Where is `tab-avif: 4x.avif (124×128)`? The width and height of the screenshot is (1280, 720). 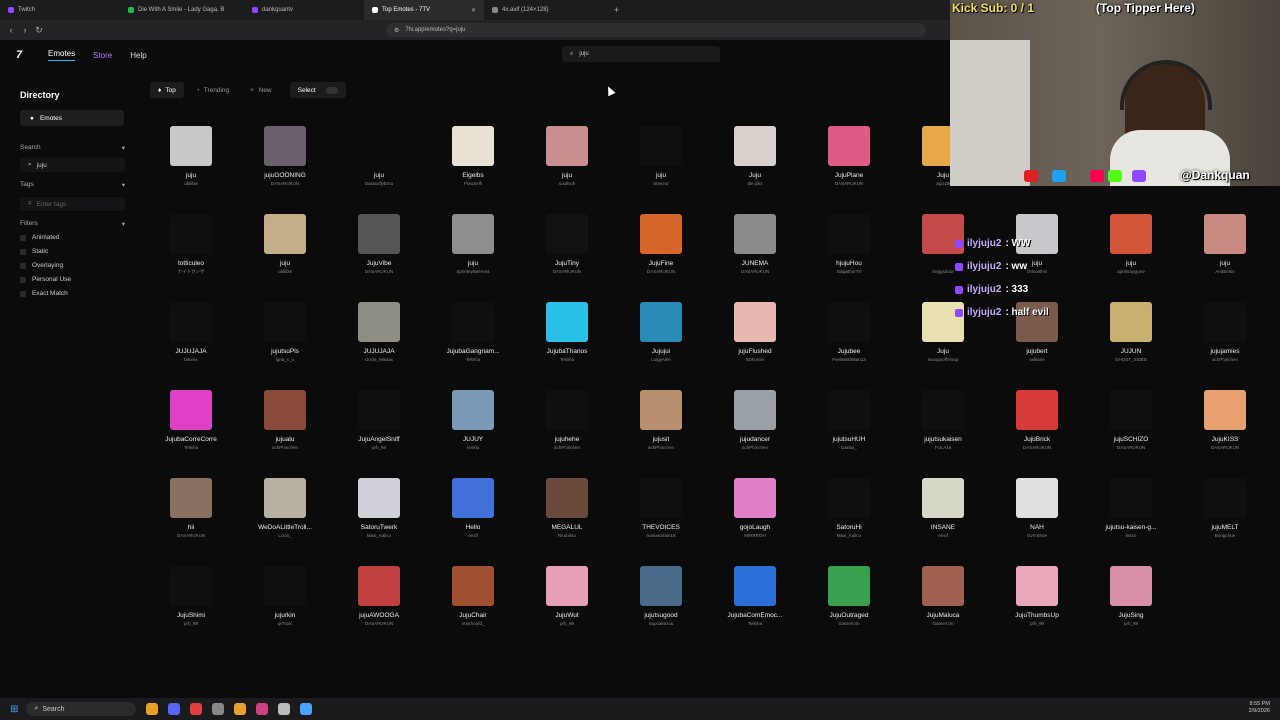 tab-avif: 4x.avif (124×128) is located at coordinates (544, 10).